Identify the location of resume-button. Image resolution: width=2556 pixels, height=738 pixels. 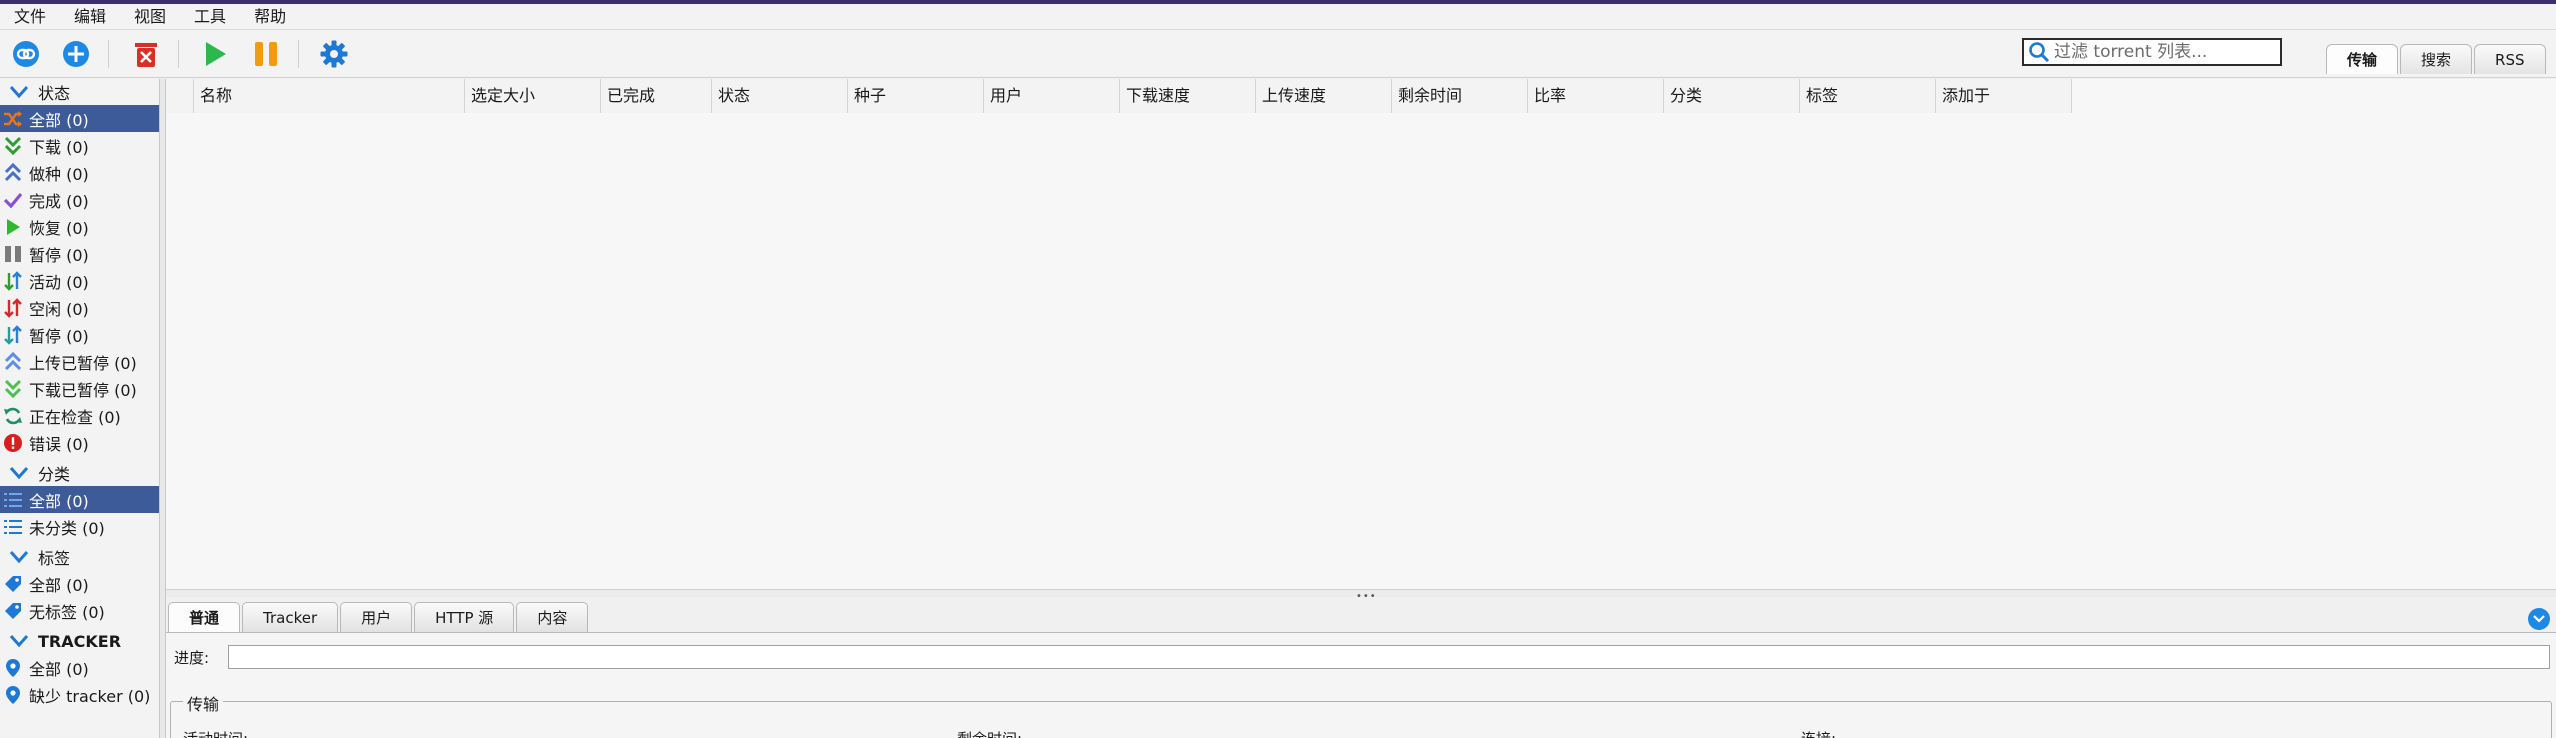
(214, 54).